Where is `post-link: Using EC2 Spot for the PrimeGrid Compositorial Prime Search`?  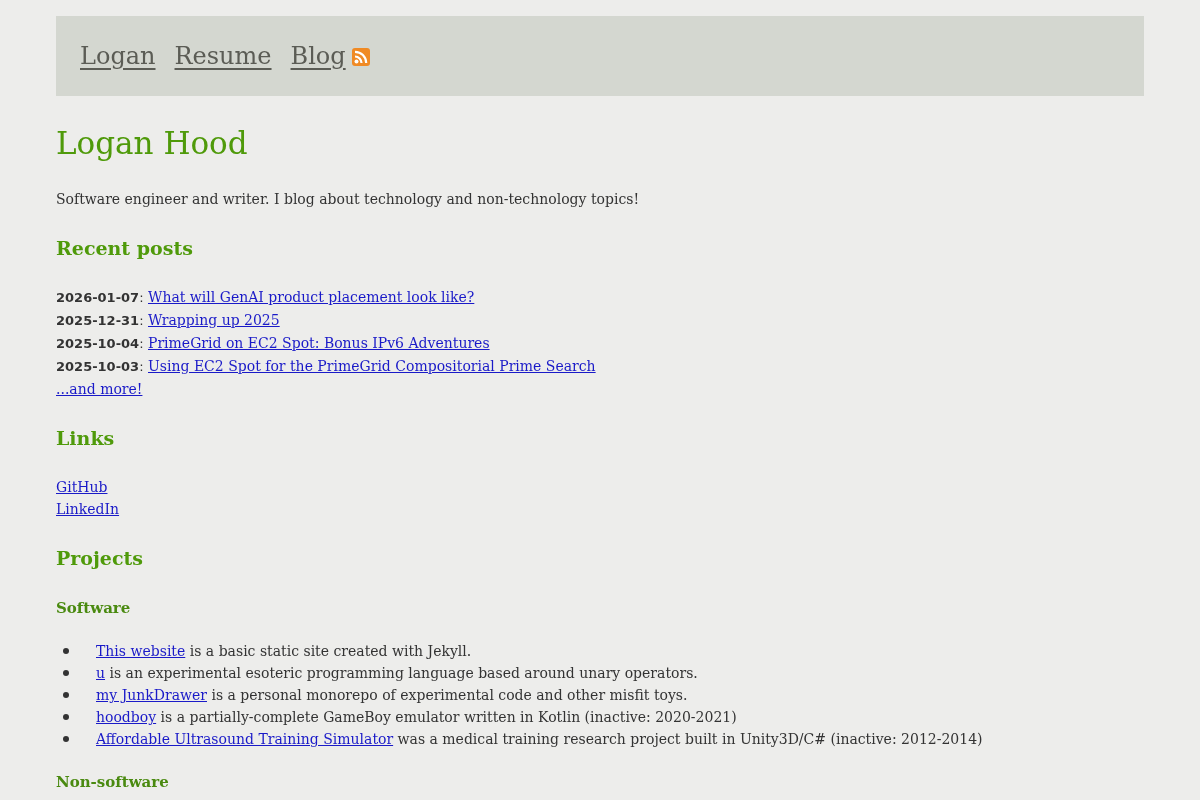
post-link: Using EC2 Spot for the PrimeGrid Compositorial Prime Search is located at coordinates (372, 366).